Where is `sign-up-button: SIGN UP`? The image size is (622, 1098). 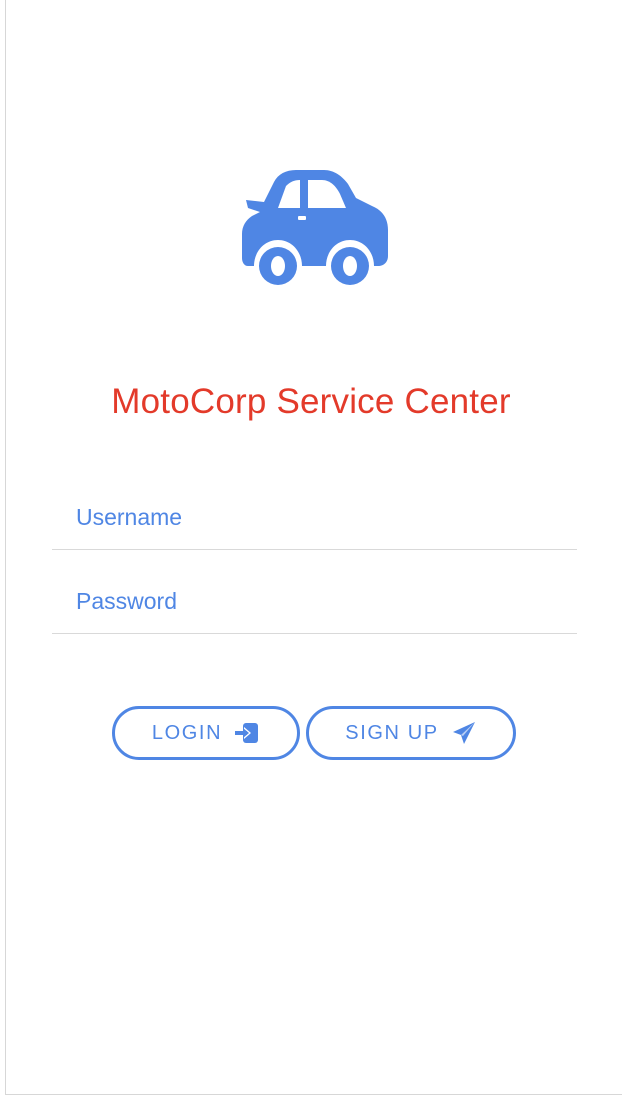 sign-up-button: SIGN UP is located at coordinates (411, 733).